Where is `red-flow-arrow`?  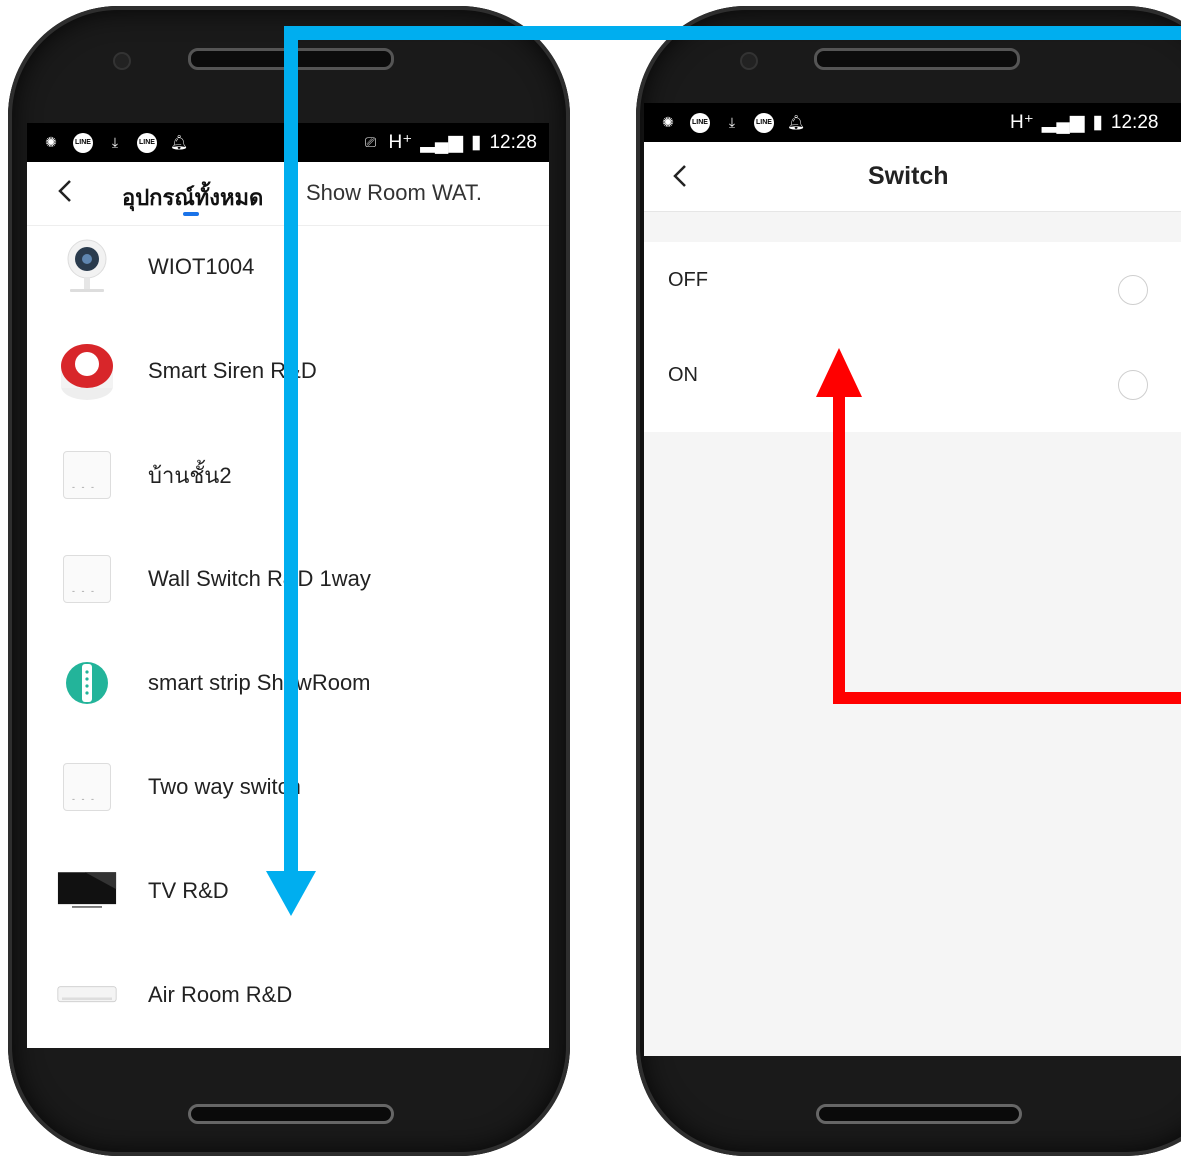 red-flow-arrow is located at coordinates (998, 526).